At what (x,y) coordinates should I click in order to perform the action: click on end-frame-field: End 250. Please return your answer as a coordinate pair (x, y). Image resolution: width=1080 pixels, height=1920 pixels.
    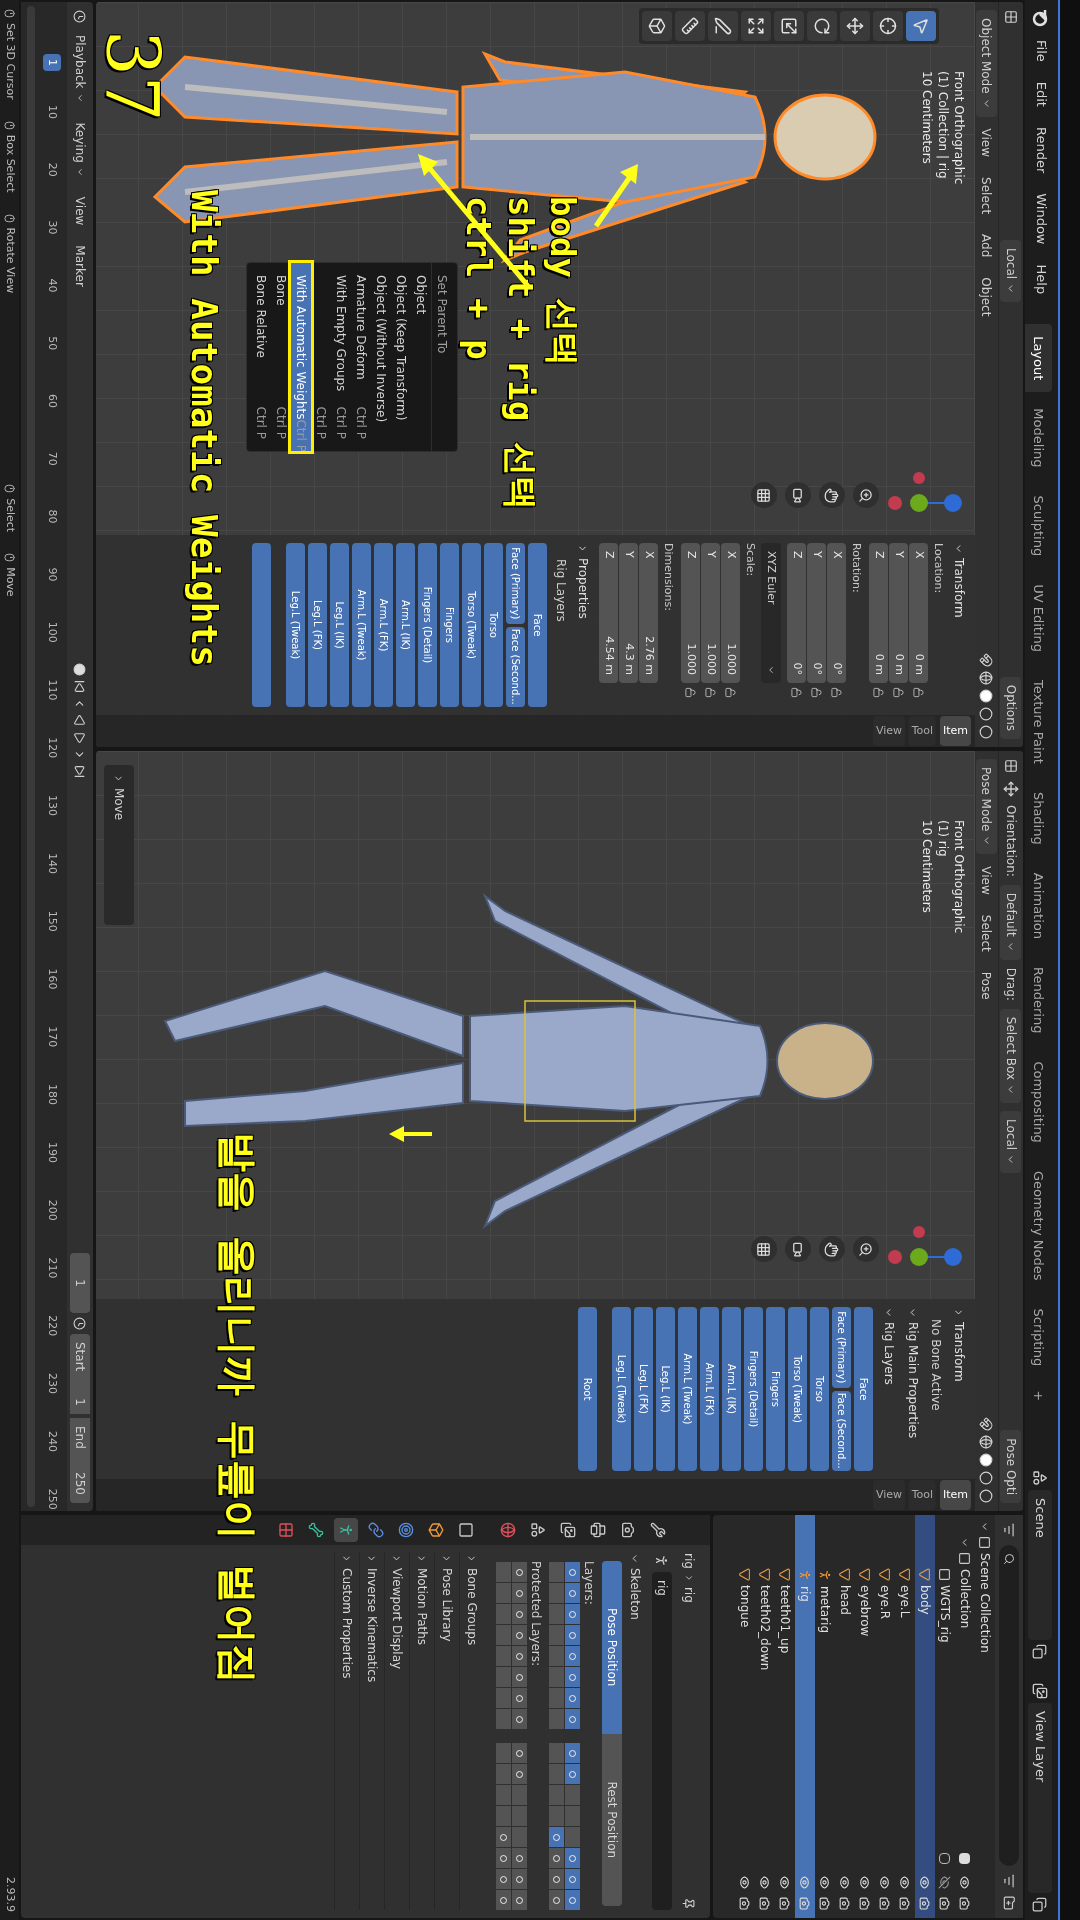
    Looking at the image, I should click on (80, 1460).